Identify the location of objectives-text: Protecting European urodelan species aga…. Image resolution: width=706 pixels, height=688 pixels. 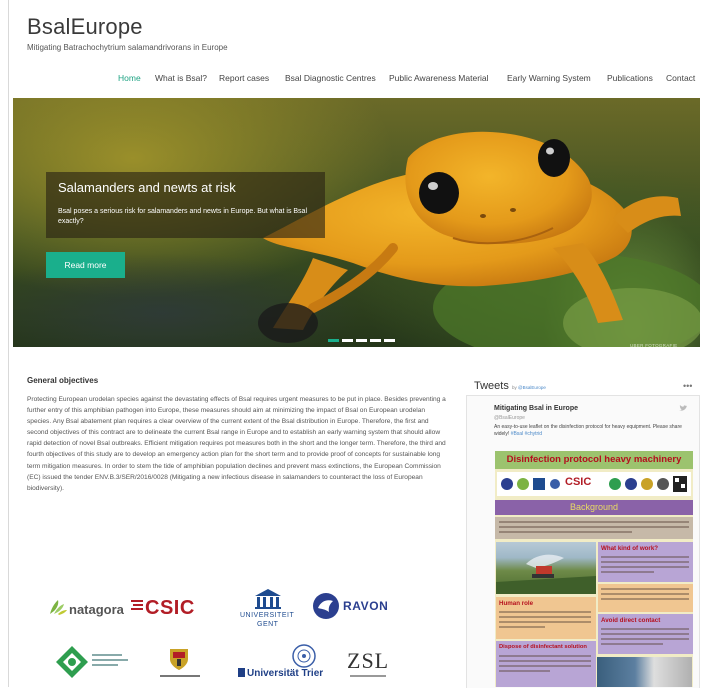
(236, 444).